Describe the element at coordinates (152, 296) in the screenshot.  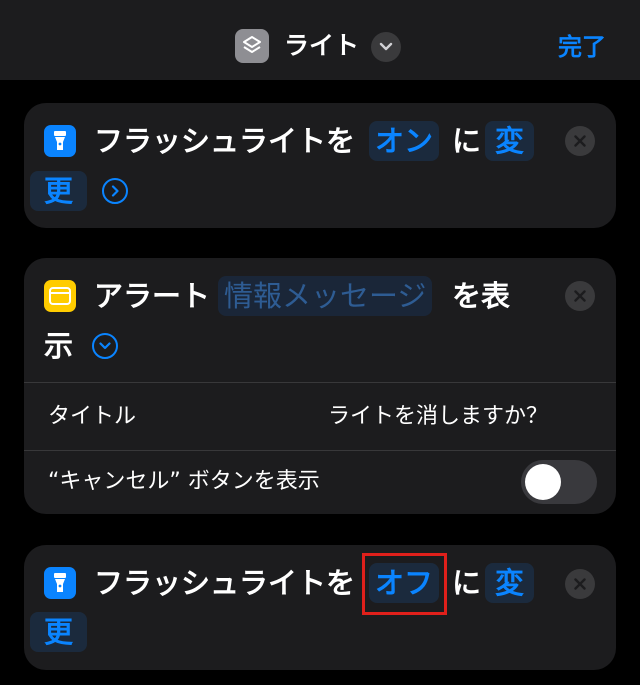
I see `action-text: アラート` at that location.